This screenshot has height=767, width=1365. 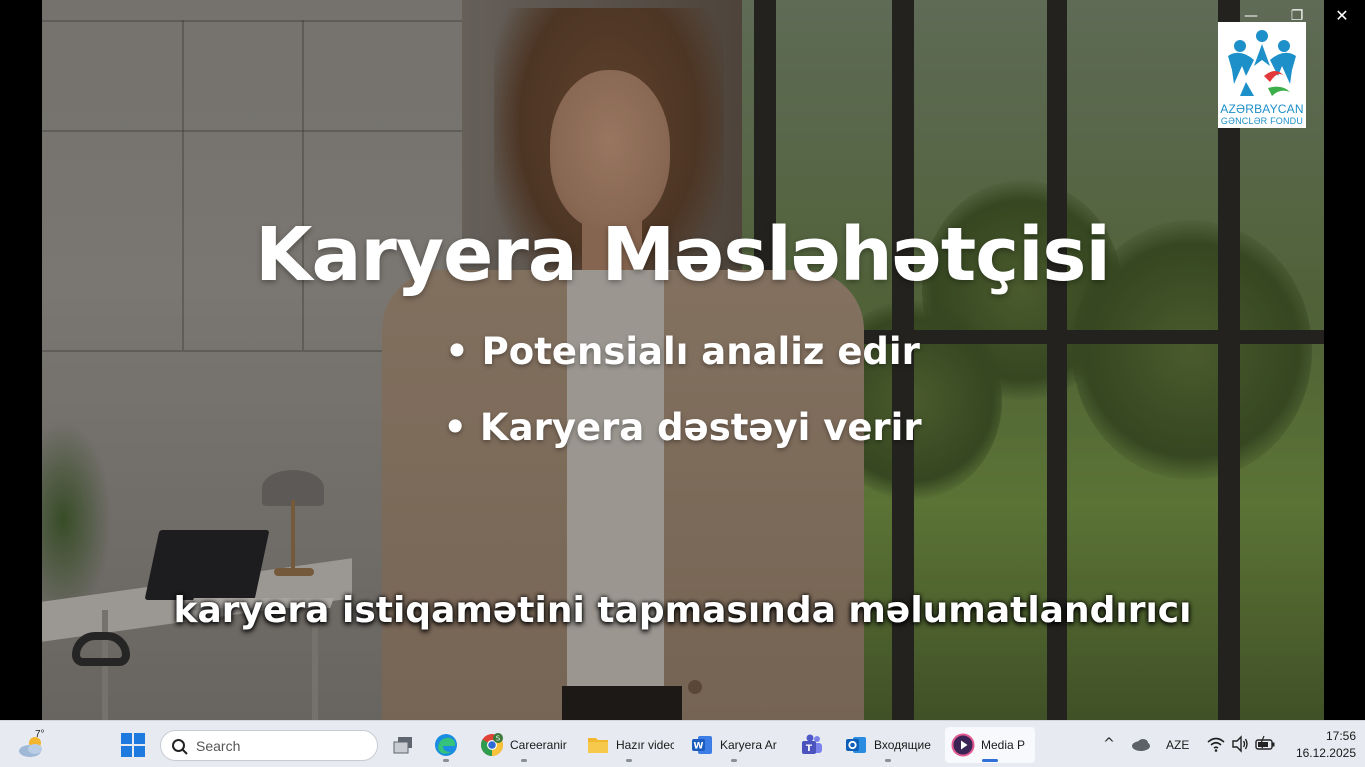 I want to click on word-icon: W, so click(x=702, y=745).